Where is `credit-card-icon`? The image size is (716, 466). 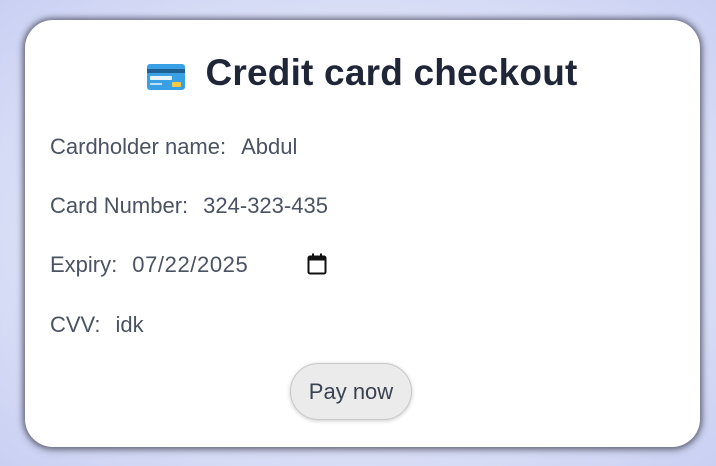 credit-card-icon is located at coordinates (166, 77).